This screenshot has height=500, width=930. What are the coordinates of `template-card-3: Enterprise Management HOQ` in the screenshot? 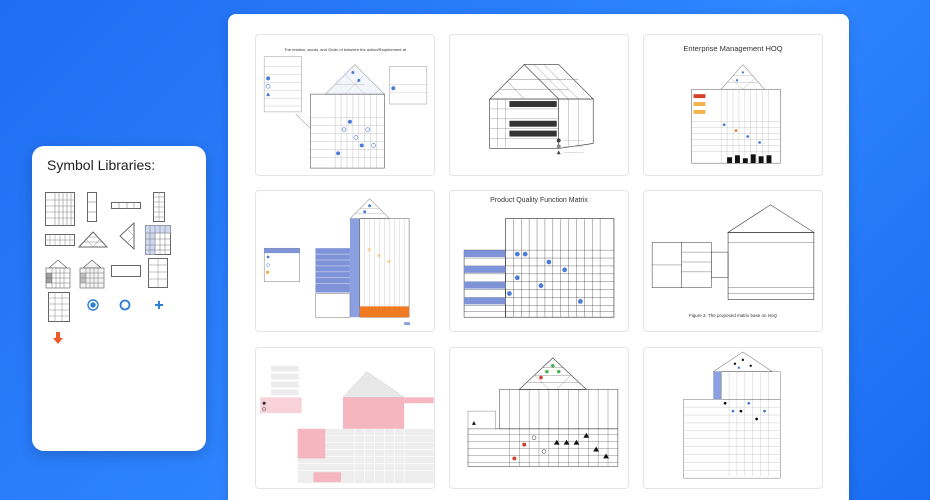 It's located at (733, 105).